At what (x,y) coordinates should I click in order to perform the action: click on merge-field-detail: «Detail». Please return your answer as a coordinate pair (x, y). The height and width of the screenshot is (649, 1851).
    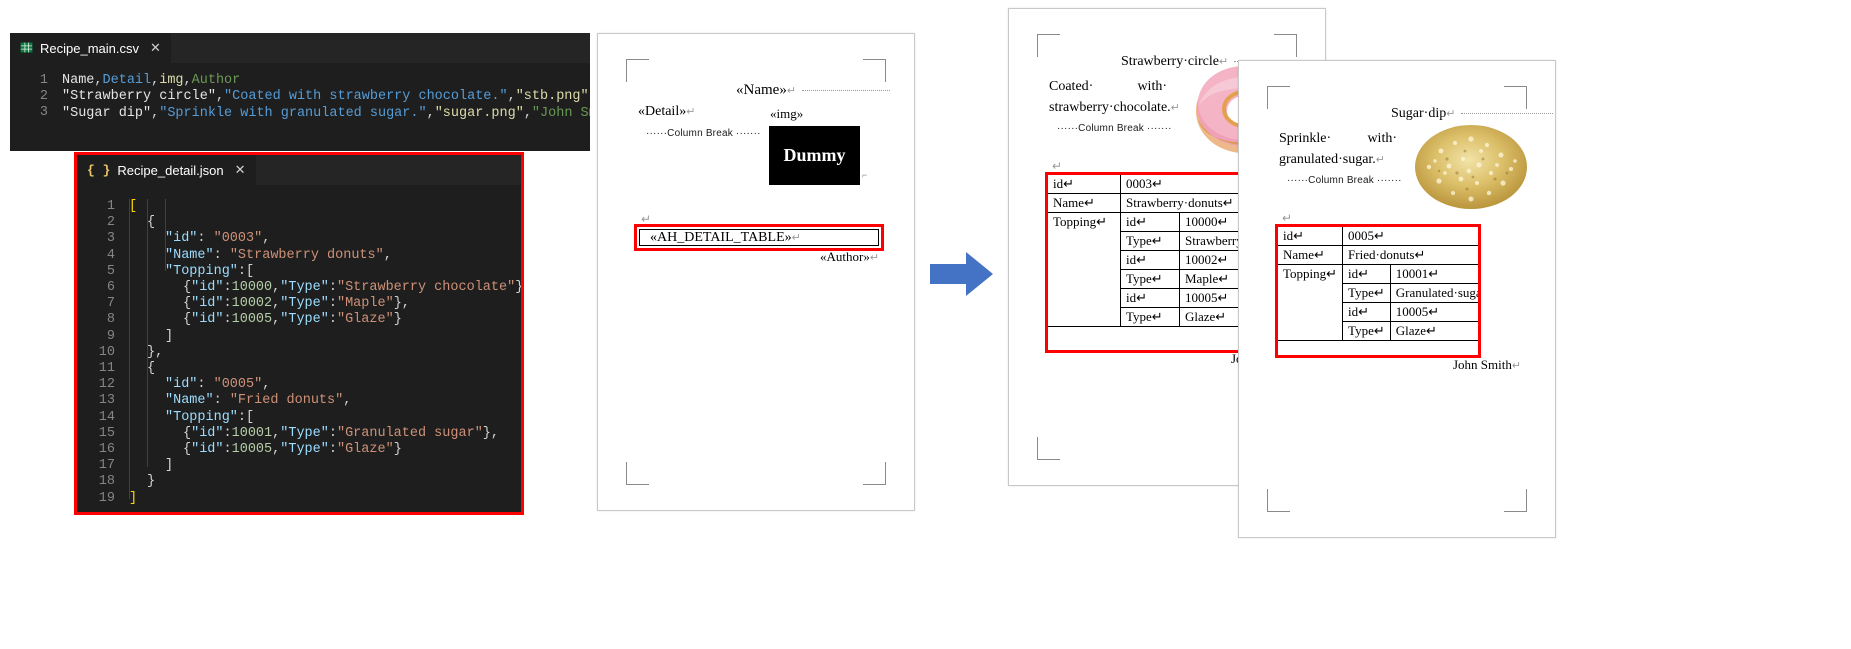
    Looking at the image, I should click on (662, 111).